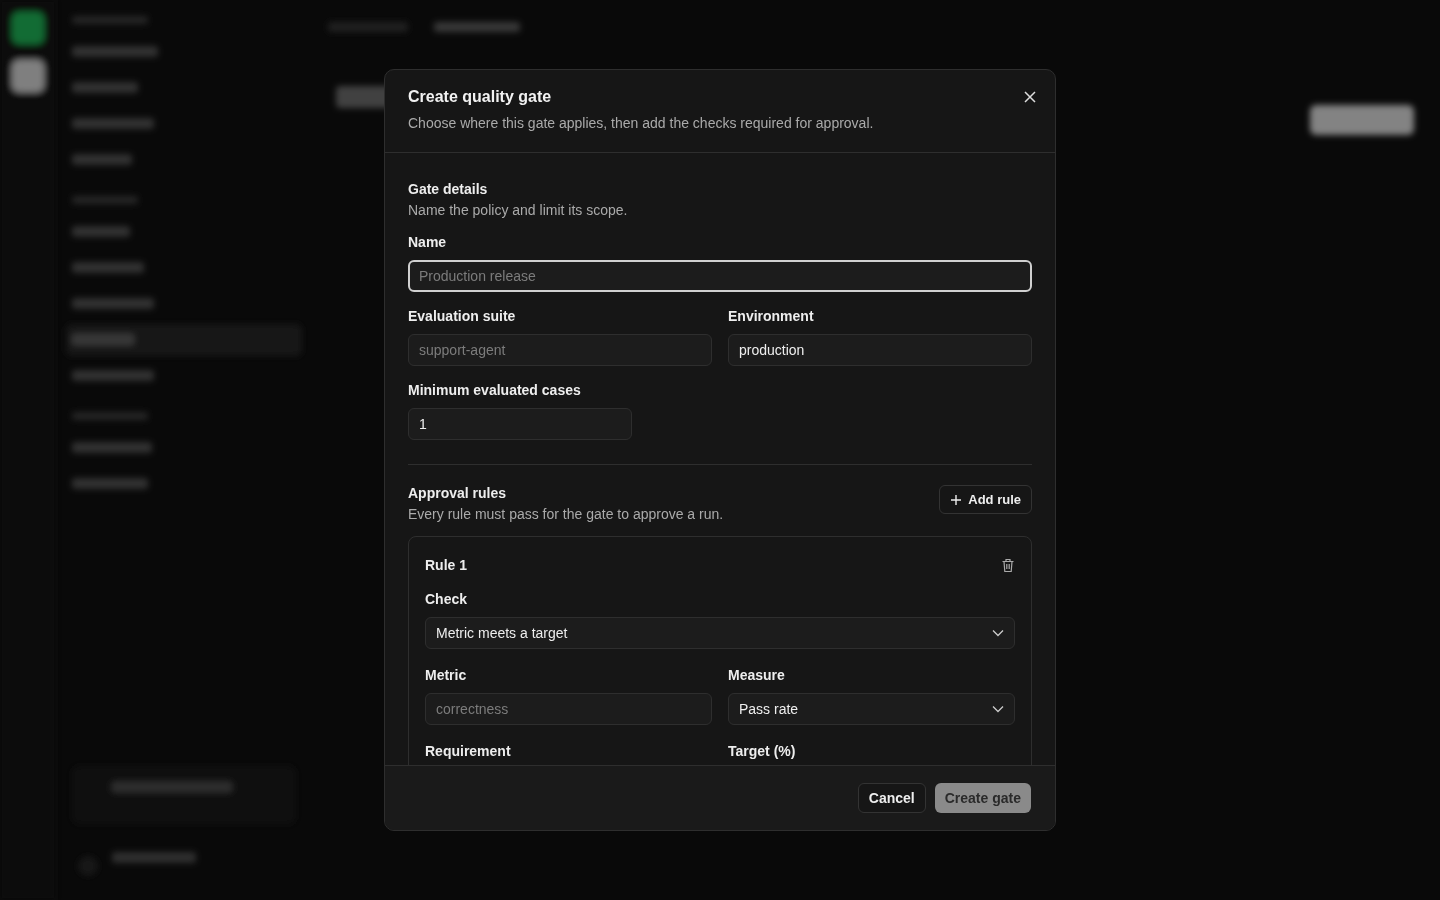  I want to click on select-field: Metric meets a target, so click(720, 633).